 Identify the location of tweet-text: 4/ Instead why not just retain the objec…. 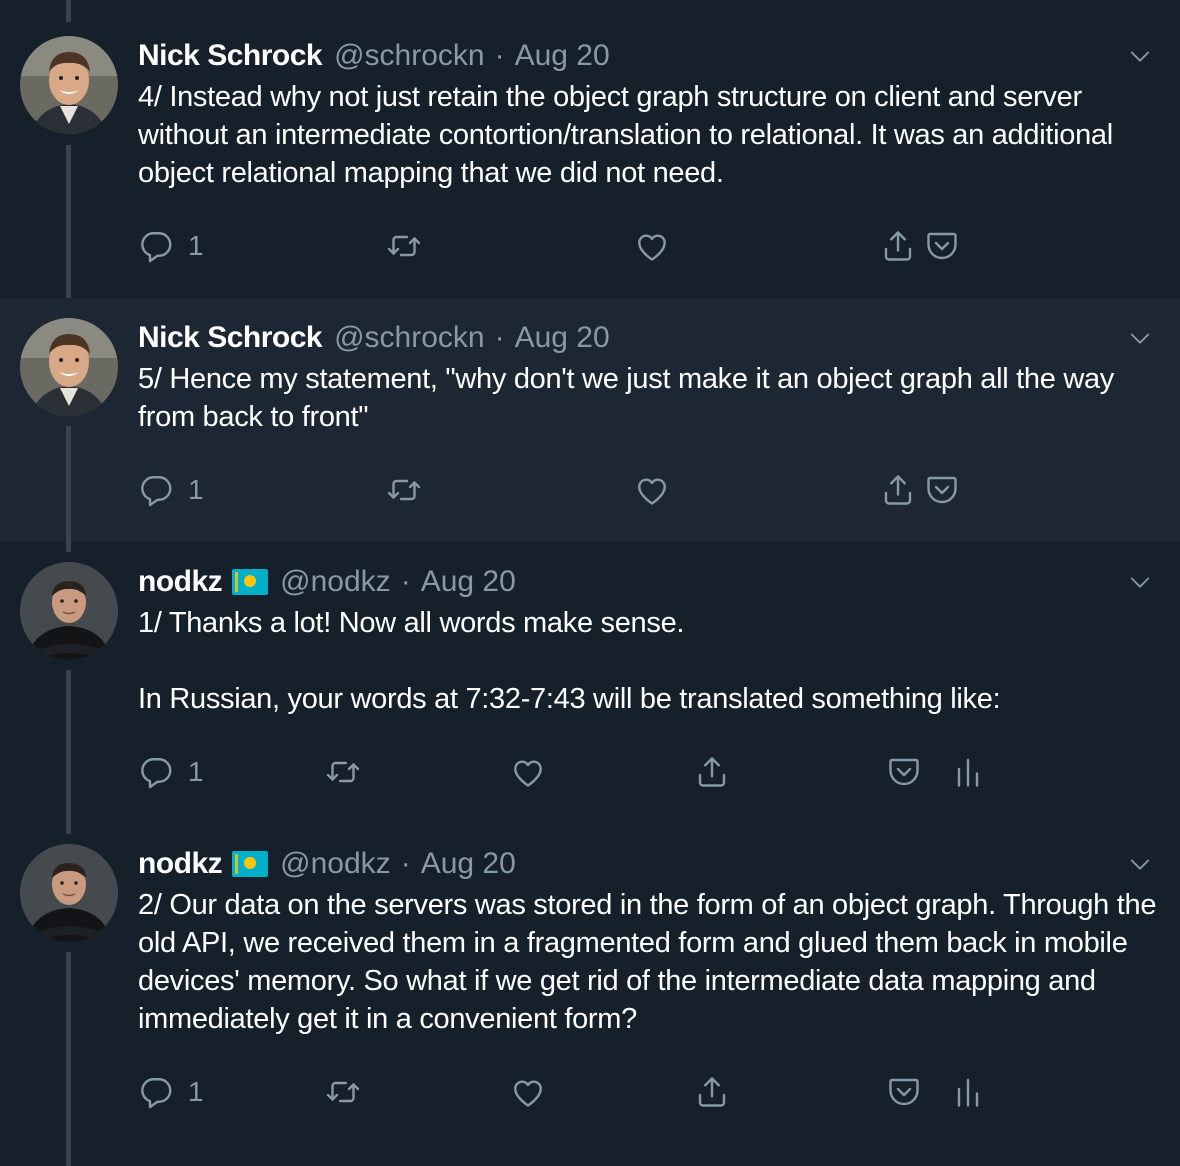
(629, 135).